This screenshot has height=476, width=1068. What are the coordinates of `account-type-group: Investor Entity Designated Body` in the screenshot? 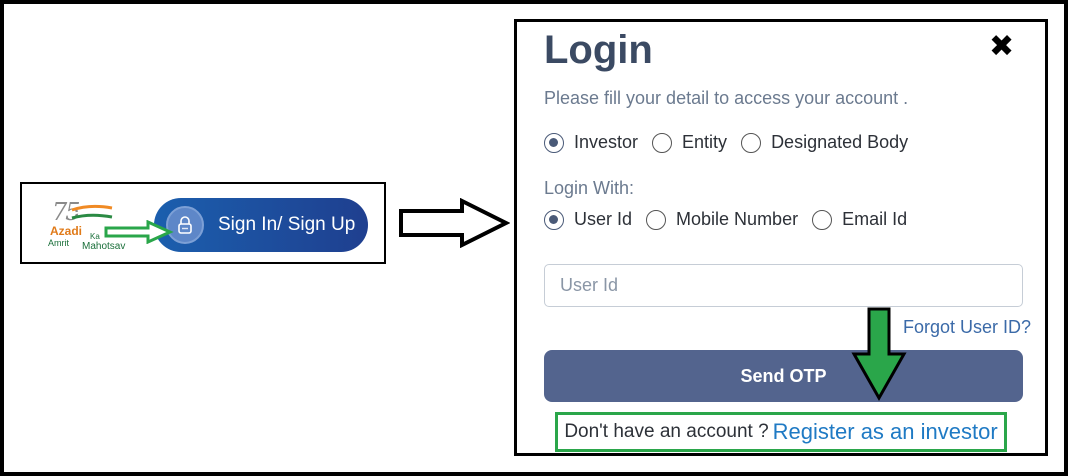 It's located at (733, 142).